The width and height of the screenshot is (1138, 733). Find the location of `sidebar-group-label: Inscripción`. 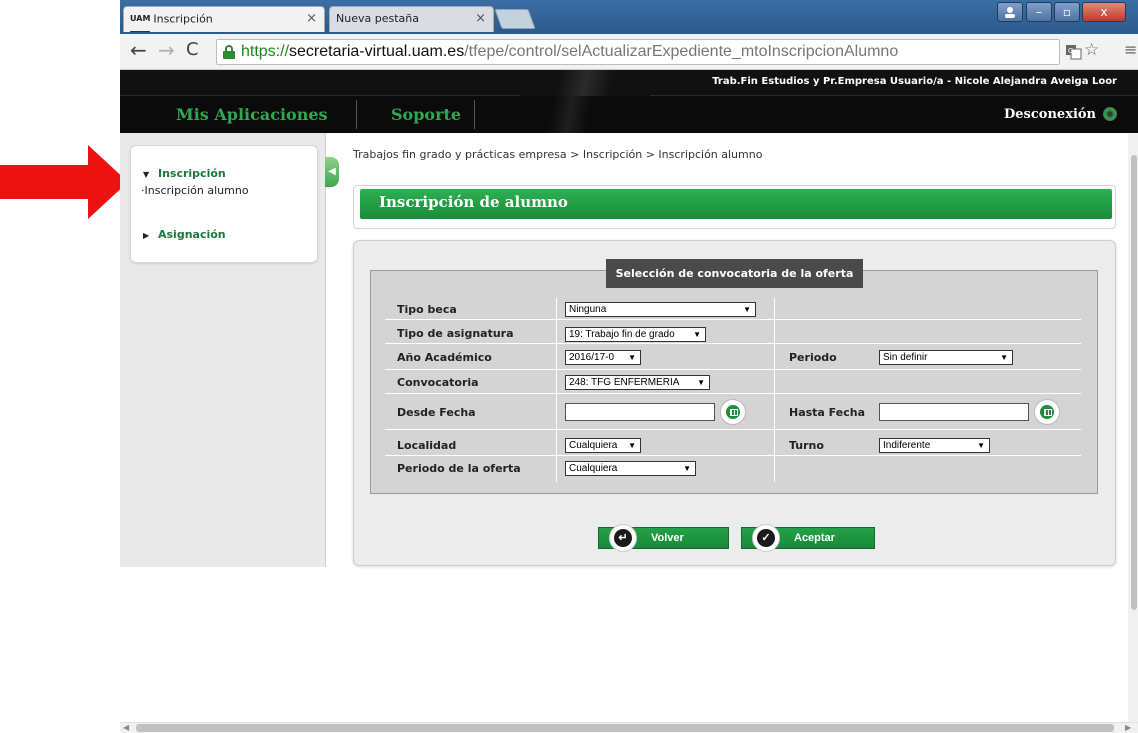

sidebar-group-label: Inscripción is located at coordinates (192, 173).